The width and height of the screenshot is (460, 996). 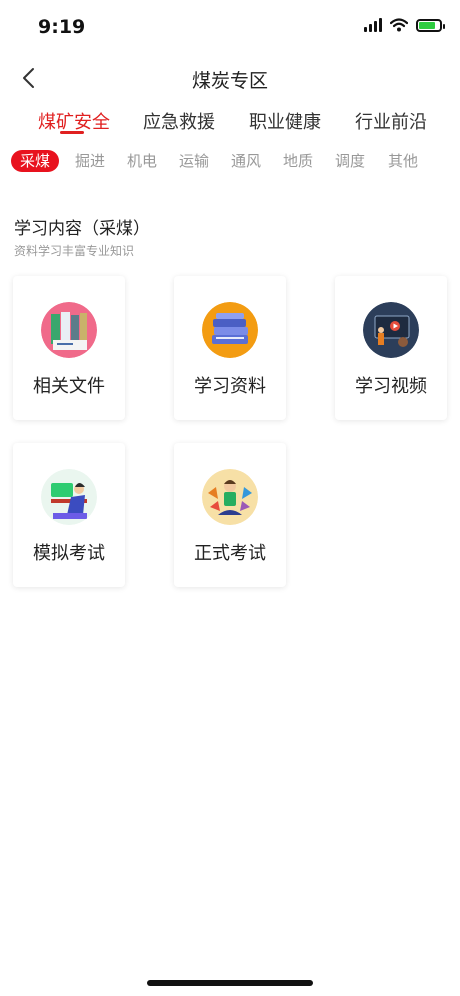 What do you see at coordinates (391, 386) in the screenshot?
I see `card-label: 学习视频` at bounding box center [391, 386].